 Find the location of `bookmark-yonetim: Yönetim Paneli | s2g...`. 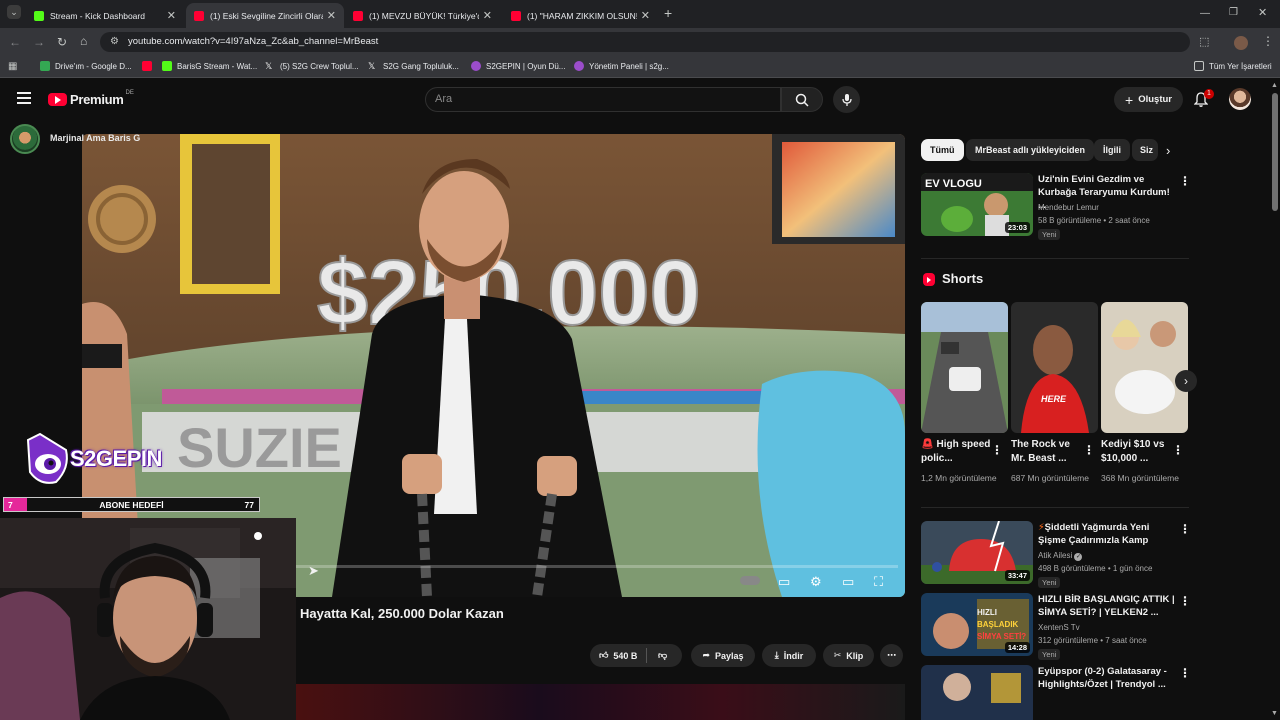

bookmark-yonetim: Yönetim Paneli | s2g... is located at coordinates (621, 66).